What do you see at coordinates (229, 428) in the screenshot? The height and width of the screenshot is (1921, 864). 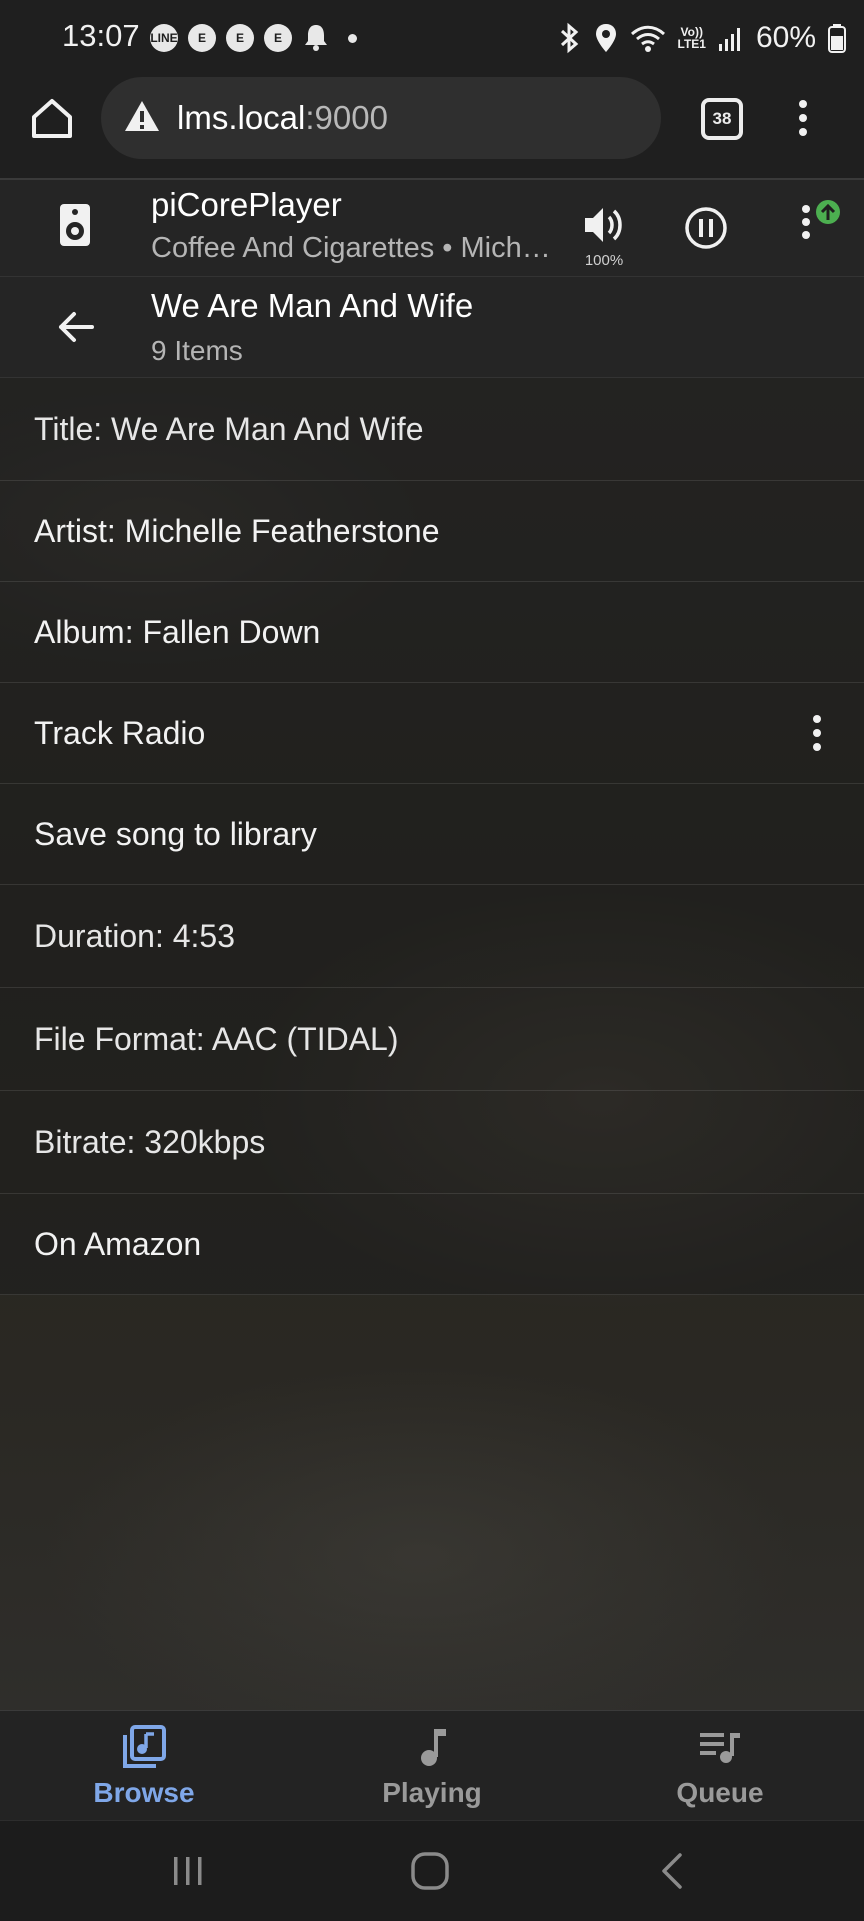 I see `list-item-label: Title: We Are Man And Wife` at bounding box center [229, 428].